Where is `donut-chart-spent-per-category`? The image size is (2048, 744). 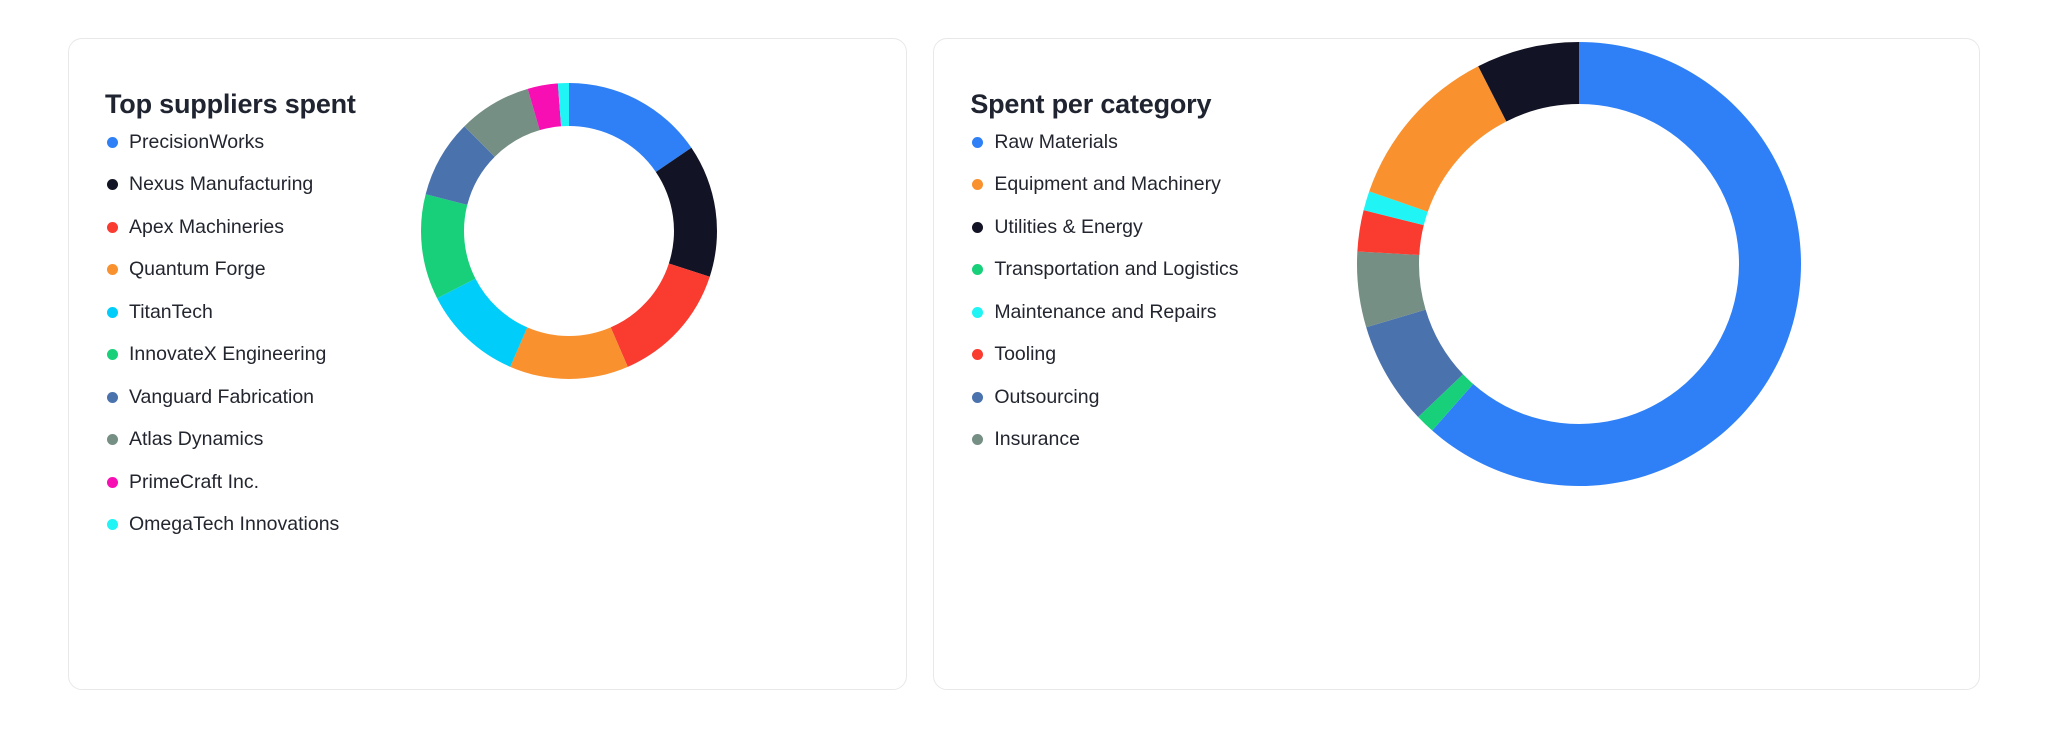
donut-chart-spent-per-category is located at coordinates (1579, 264).